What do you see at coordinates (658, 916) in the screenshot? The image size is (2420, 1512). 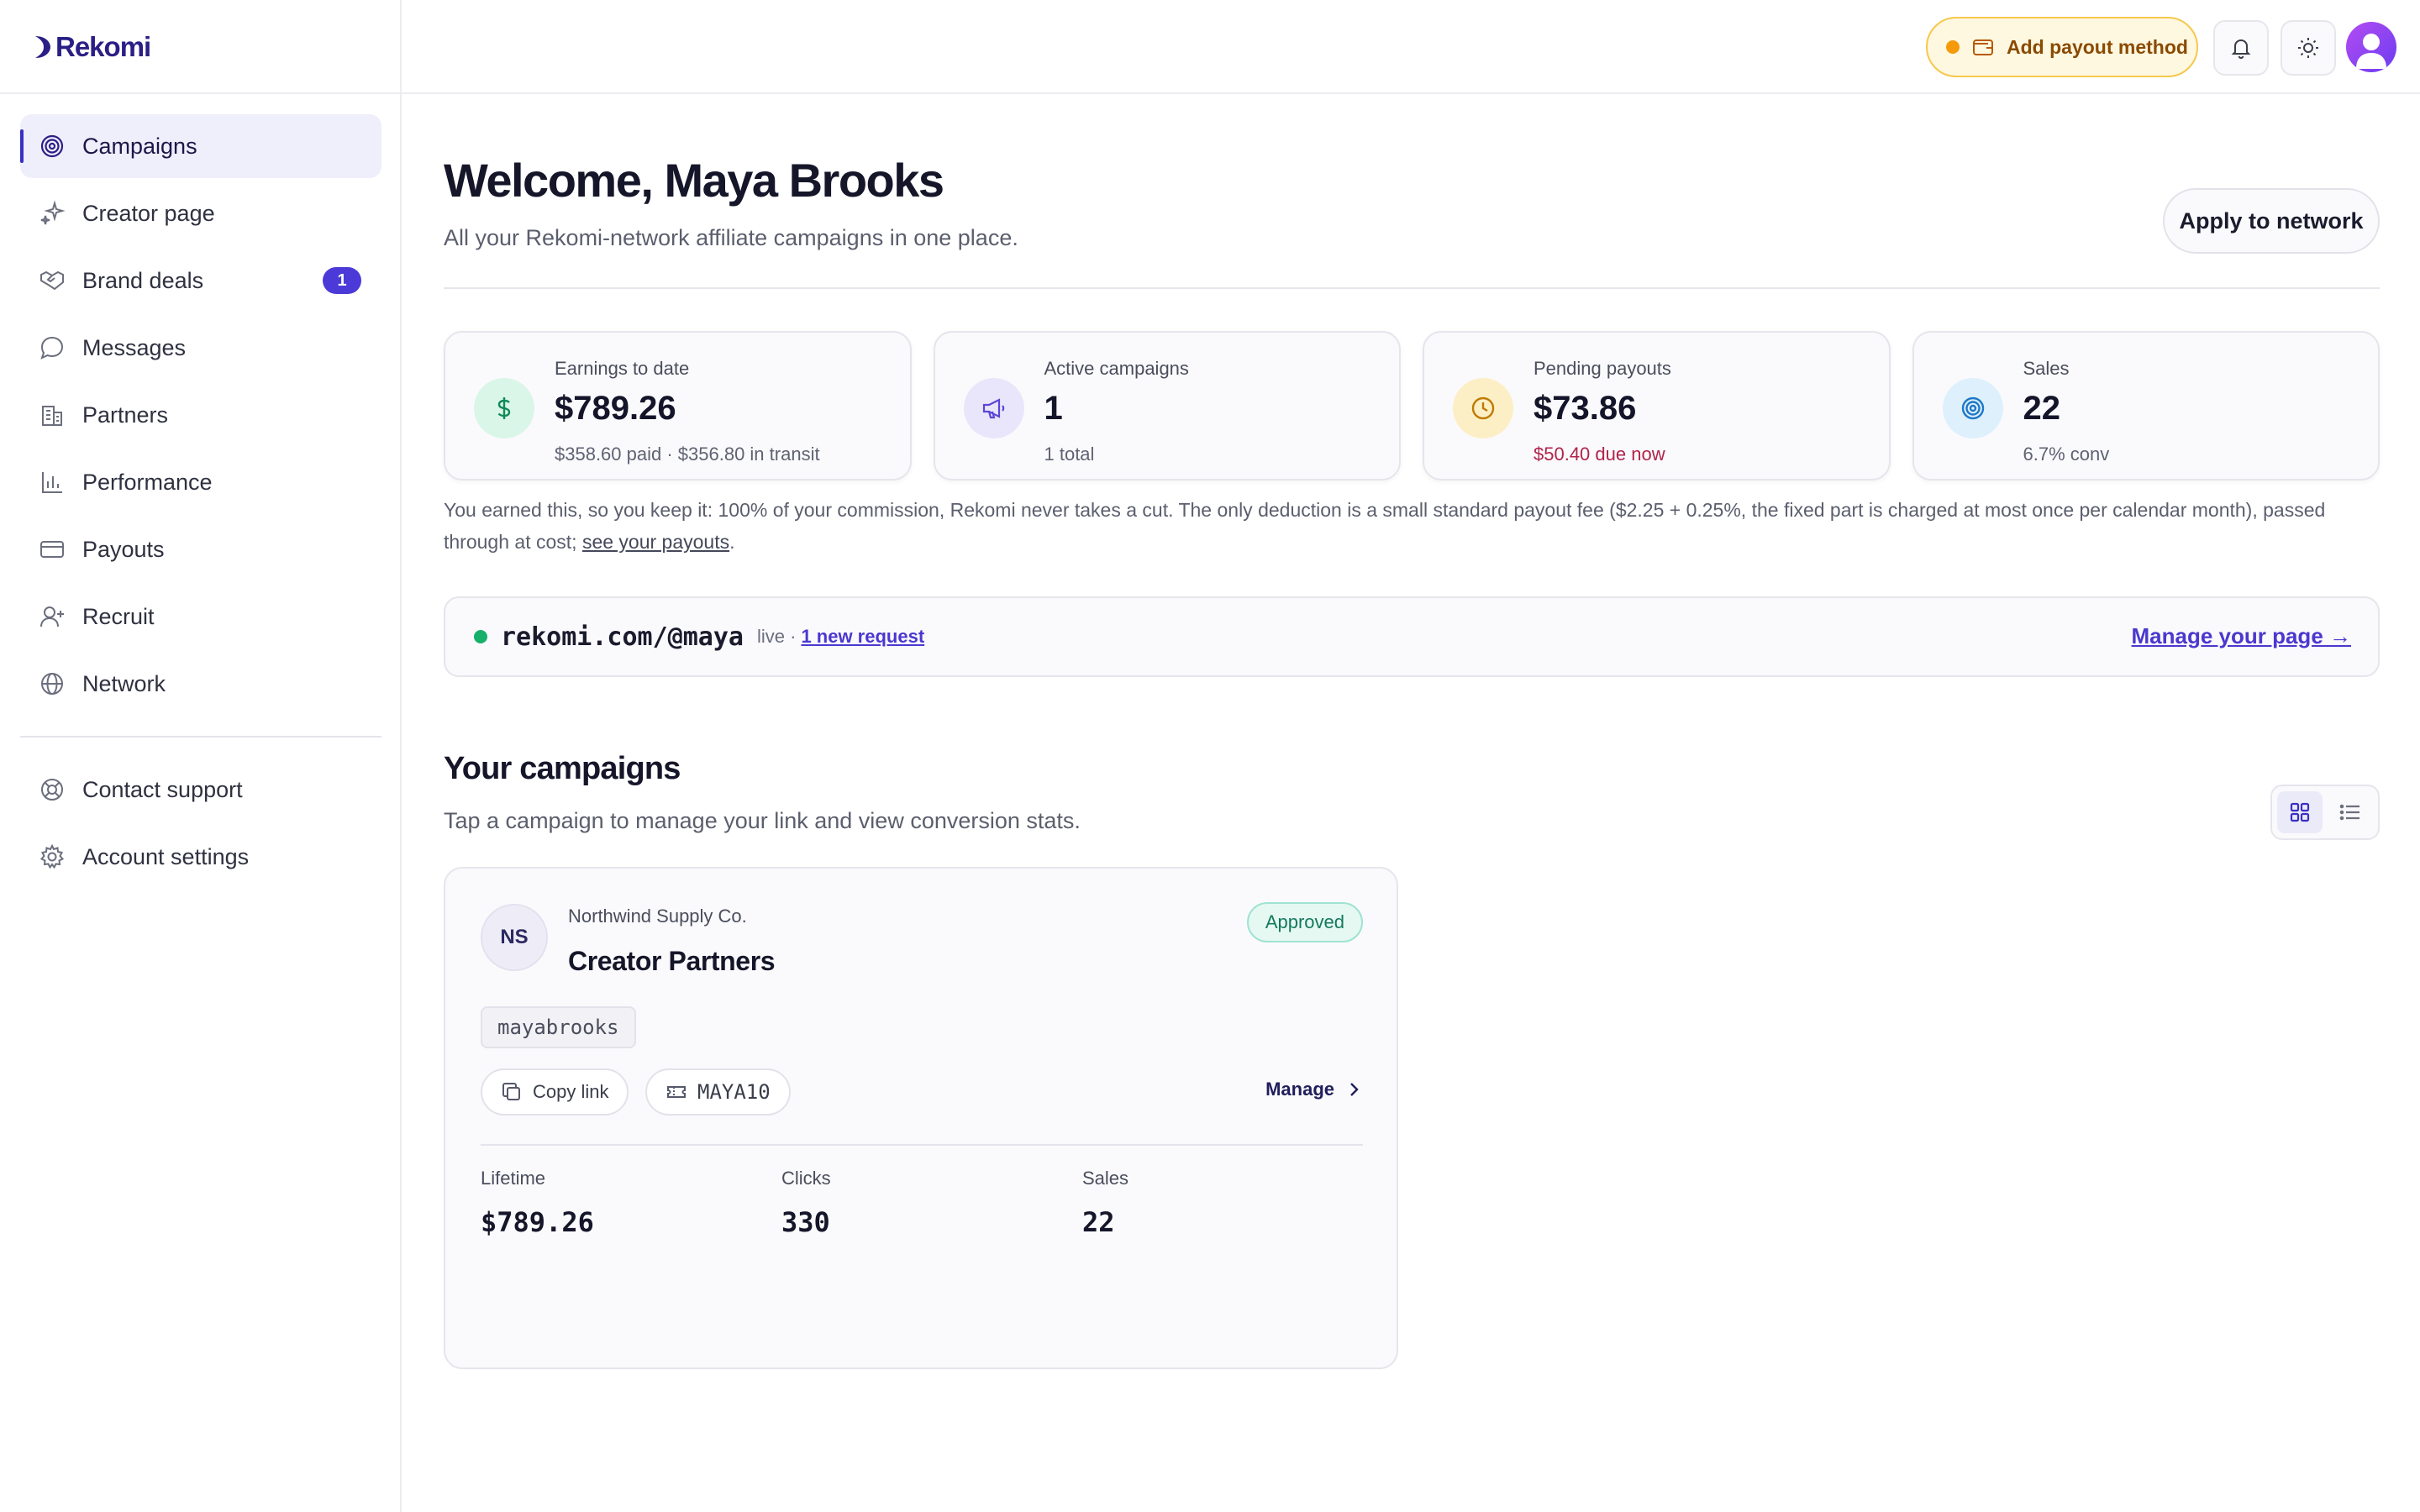 I see `campaign-brand: Northwind Supply Co.` at bounding box center [658, 916].